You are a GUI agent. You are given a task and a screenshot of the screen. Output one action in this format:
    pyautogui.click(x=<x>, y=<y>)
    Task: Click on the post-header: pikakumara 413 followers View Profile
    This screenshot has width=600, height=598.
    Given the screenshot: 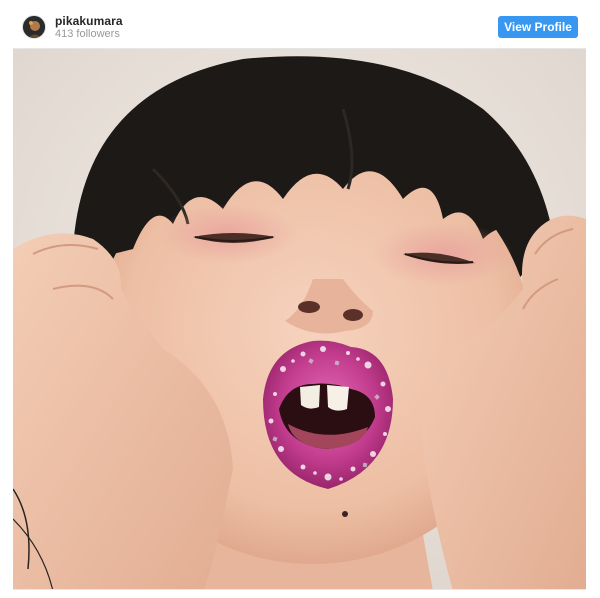 What is the action you would take?
    pyautogui.click(x=300, y=24)
    